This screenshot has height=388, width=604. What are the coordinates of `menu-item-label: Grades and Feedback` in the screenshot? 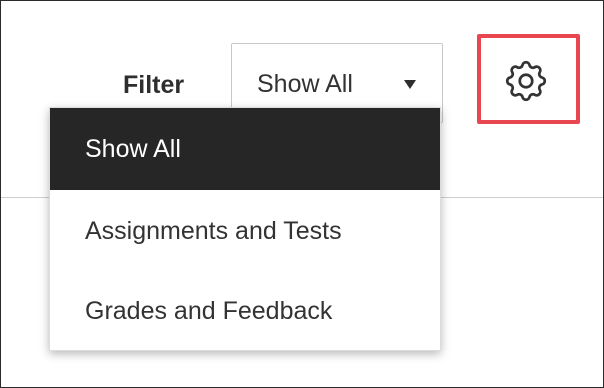 It's located at (209, 311).